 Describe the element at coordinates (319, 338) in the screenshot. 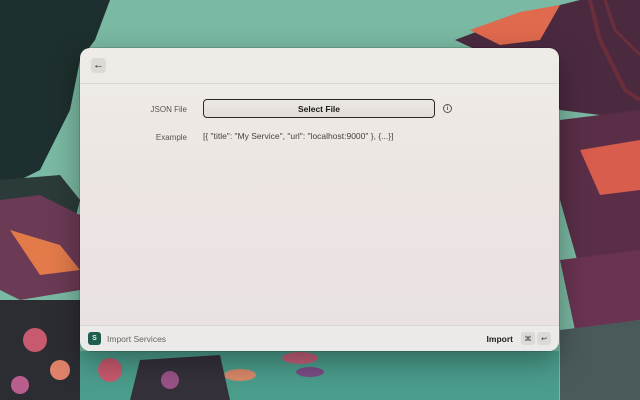

I see `footer-bar: S Import Services Import ⌘ ↩` at that location.